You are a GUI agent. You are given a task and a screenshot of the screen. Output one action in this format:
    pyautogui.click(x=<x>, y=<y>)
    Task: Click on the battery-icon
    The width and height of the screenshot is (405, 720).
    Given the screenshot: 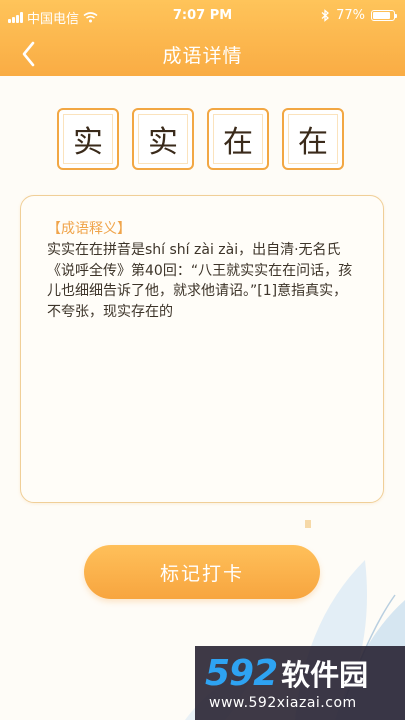 What is the action you would take?
    pyautogui.click(x=384, y=15)
    